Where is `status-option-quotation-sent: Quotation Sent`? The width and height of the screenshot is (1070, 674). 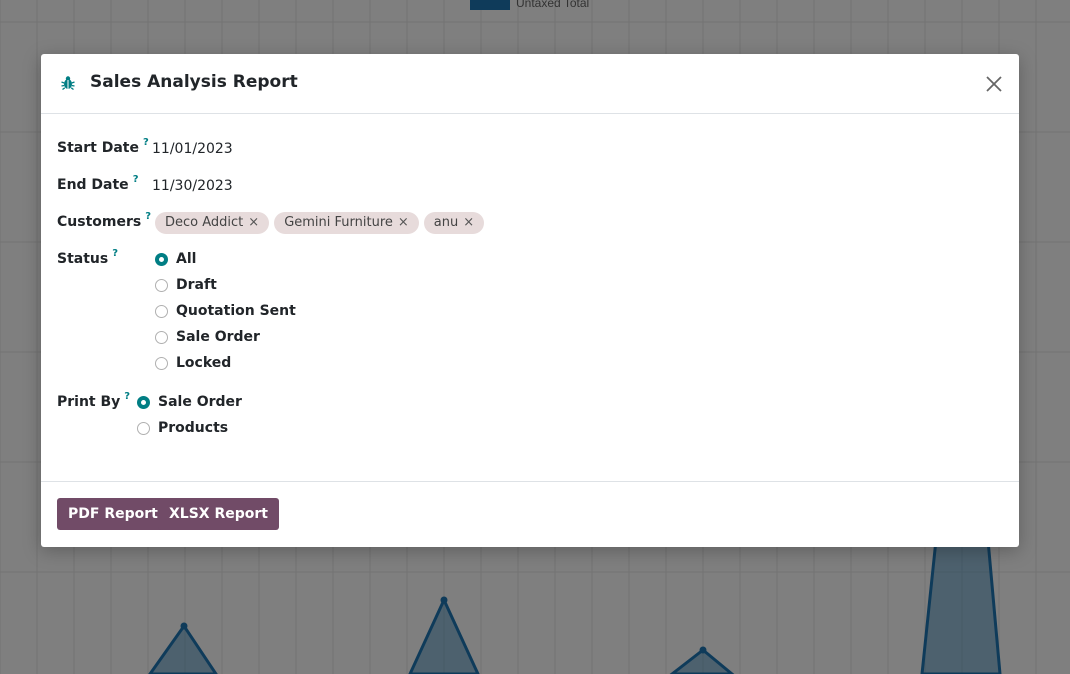
status-option-quotation-sent: Quotation Sent is located at coordinates (225, 311).